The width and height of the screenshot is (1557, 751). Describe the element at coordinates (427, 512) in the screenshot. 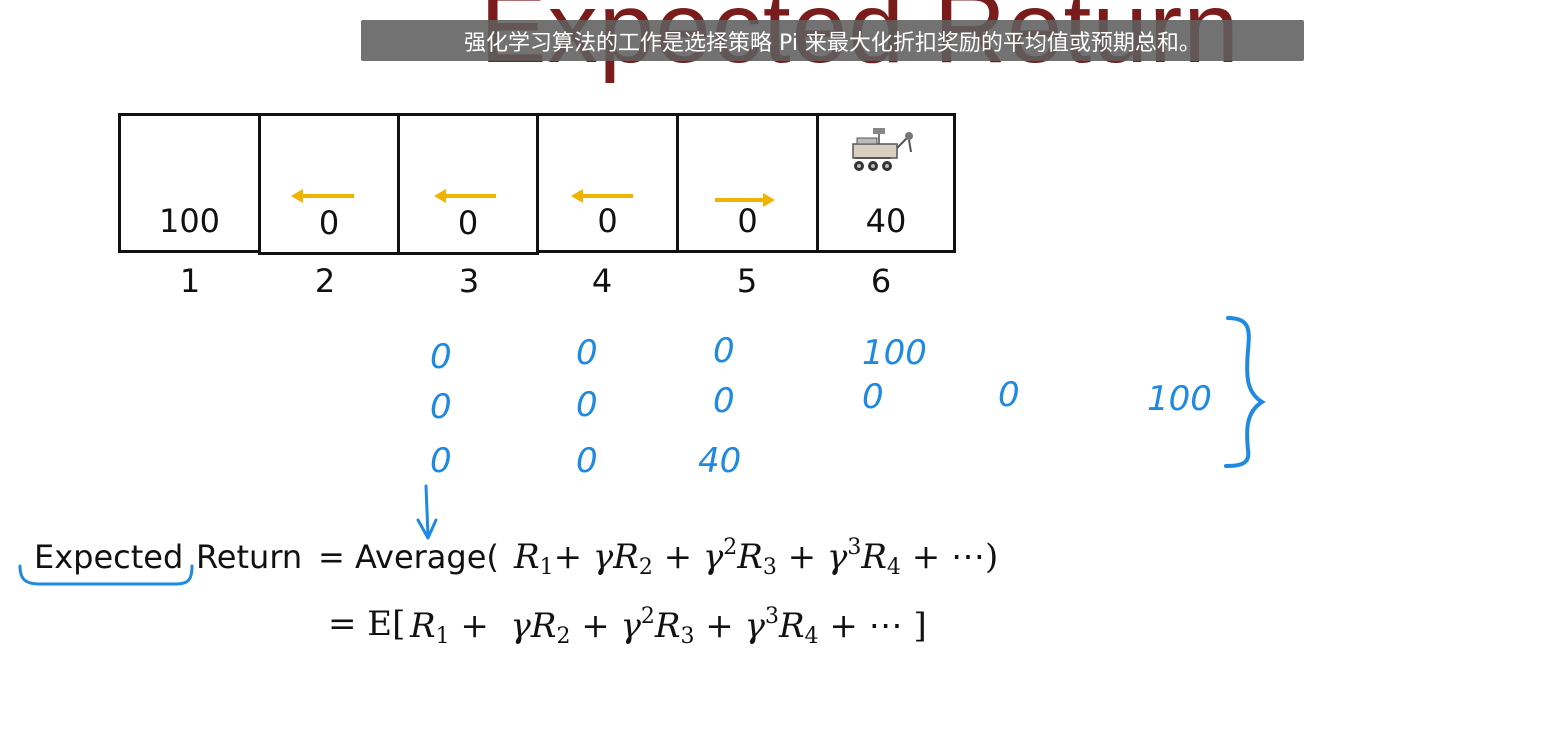

I see `down-arrow-mark` at that location.